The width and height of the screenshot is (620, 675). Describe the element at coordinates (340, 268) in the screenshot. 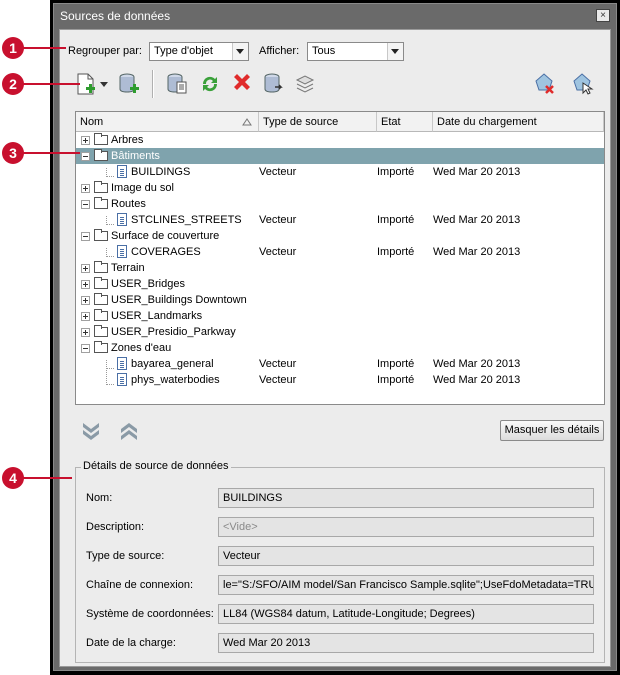

I see `tree-row-terrain: Terrain` at that location.